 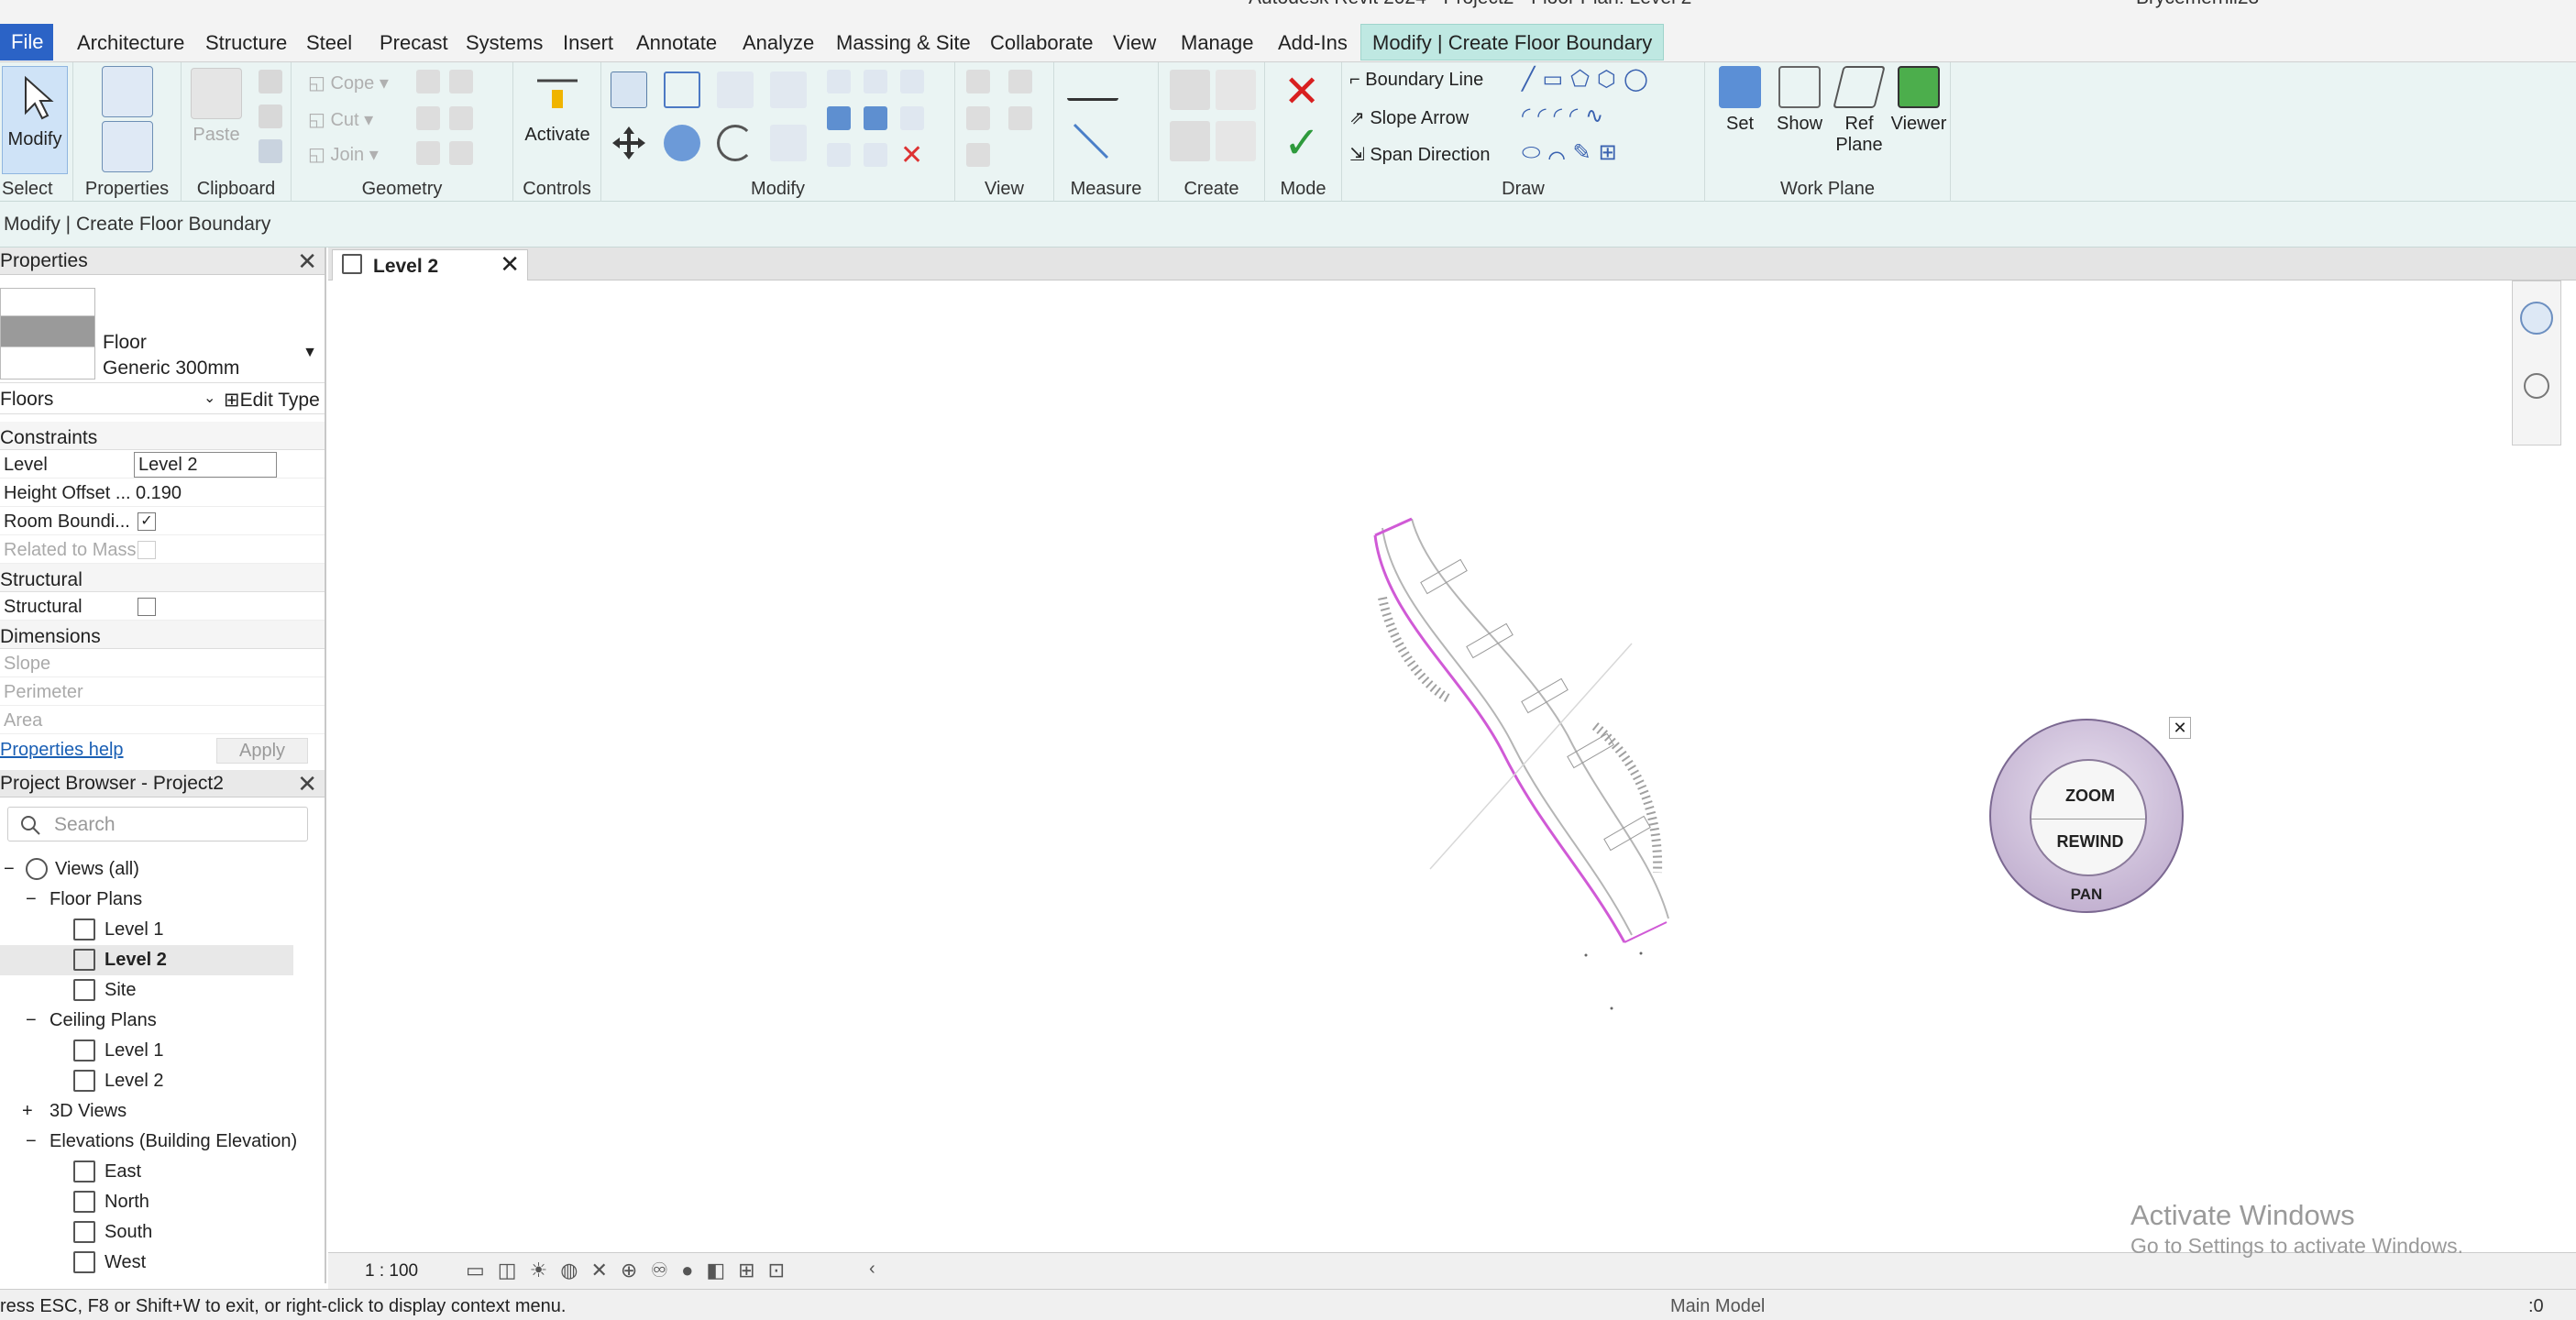 What do you see at coordinates (216, 107) in the screenshot?
I see `paste-button: Paste` at bounding box center [216, 107].